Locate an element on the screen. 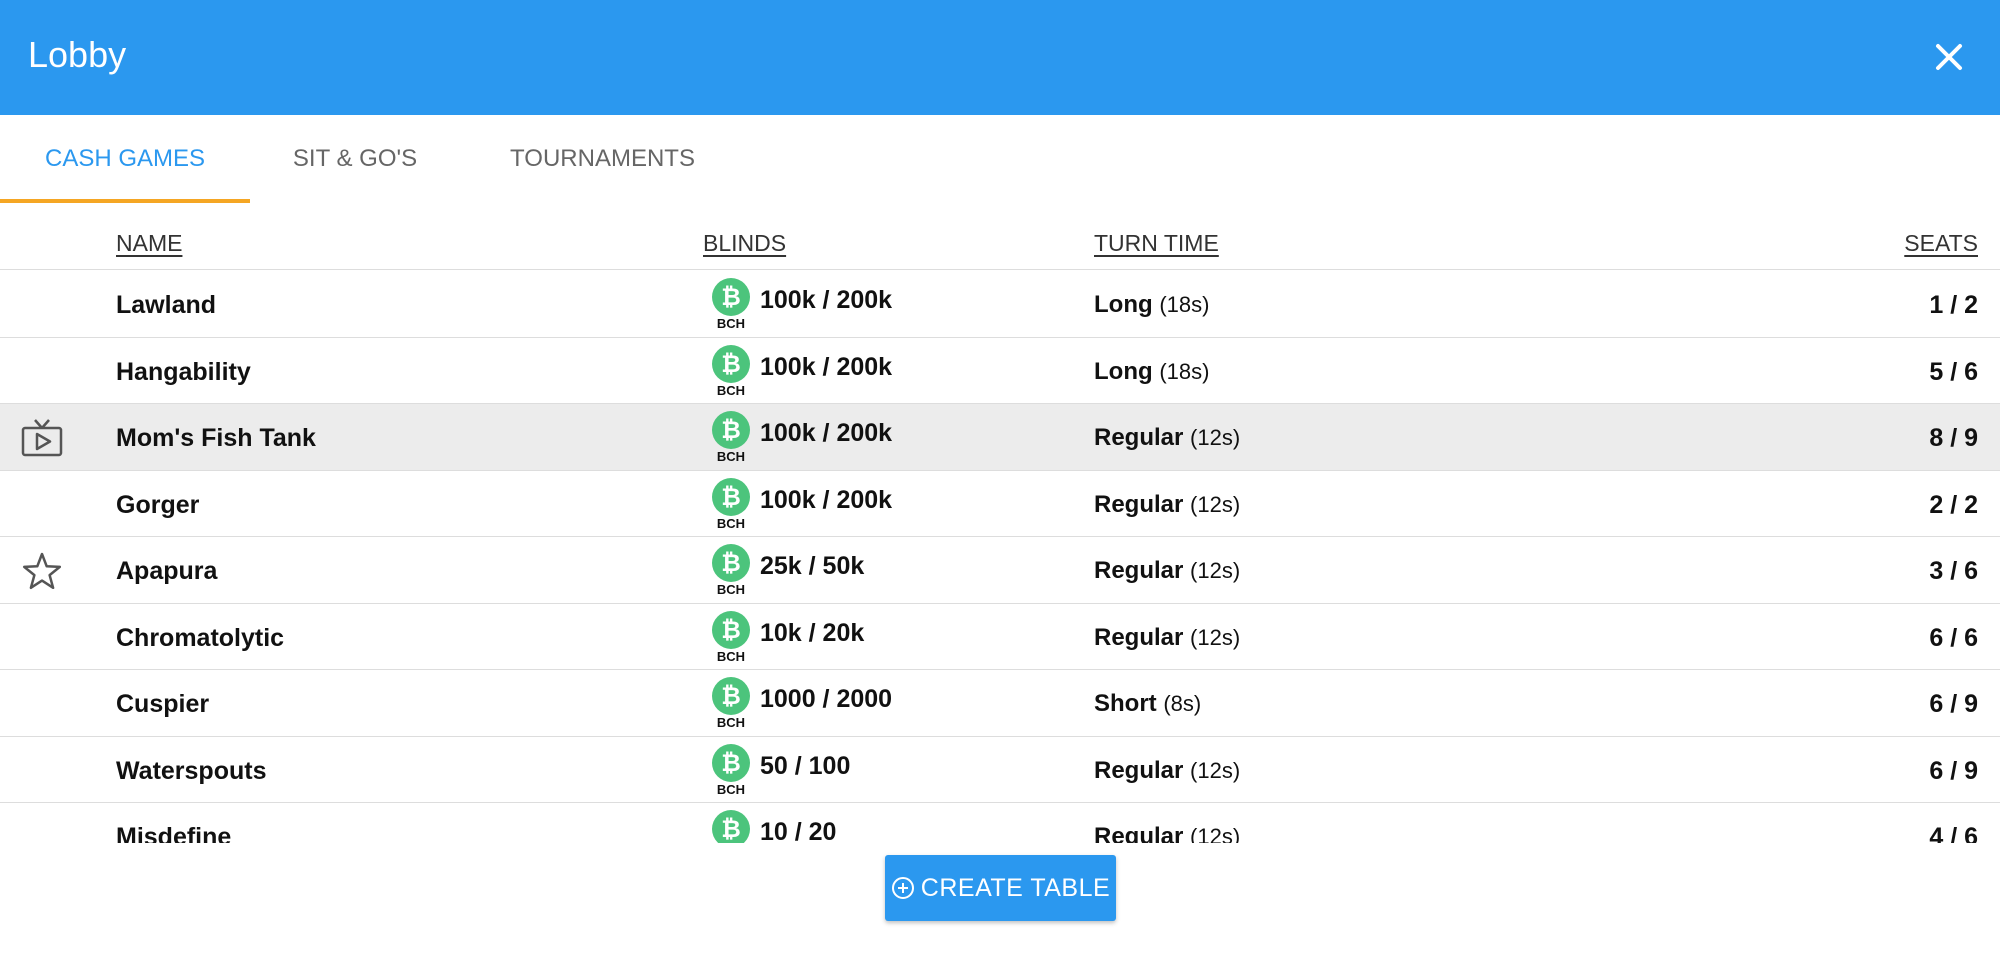 Image resolution: width=2000 pixels, height=975 pixels. lobby-header: Lobby is located at coordinates (1000, 57).